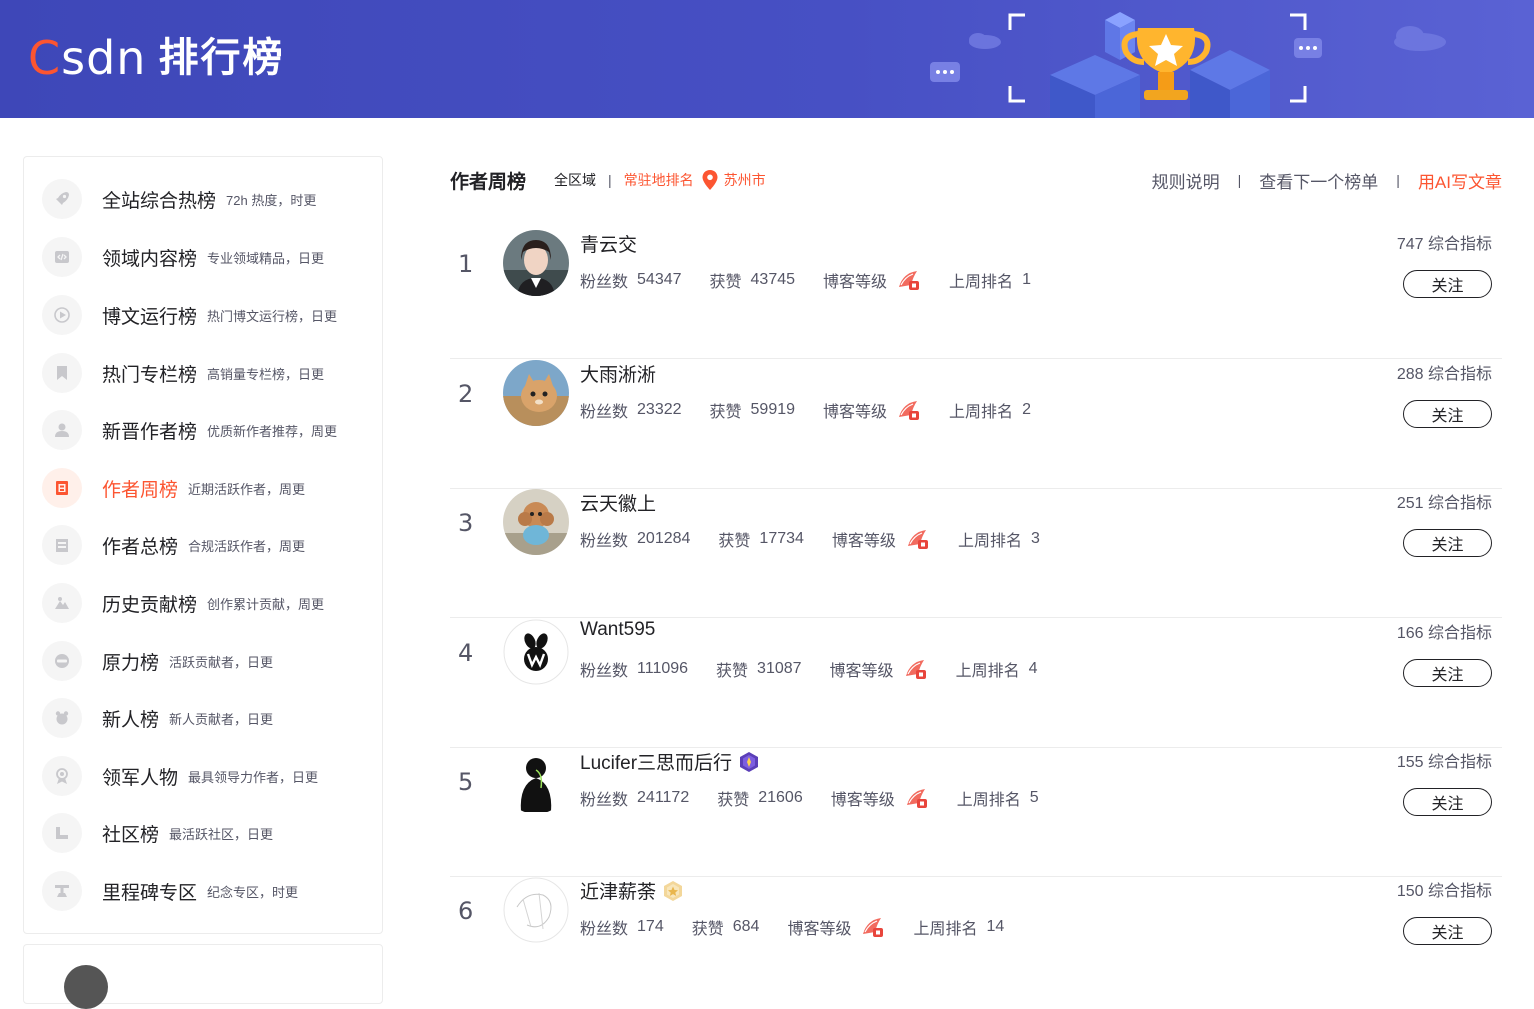  What do you see at coordinates (1318, 180) in the screenshot?
I see `next-board-link: 查看下一个榜单` at bounding box center [1318, 180].